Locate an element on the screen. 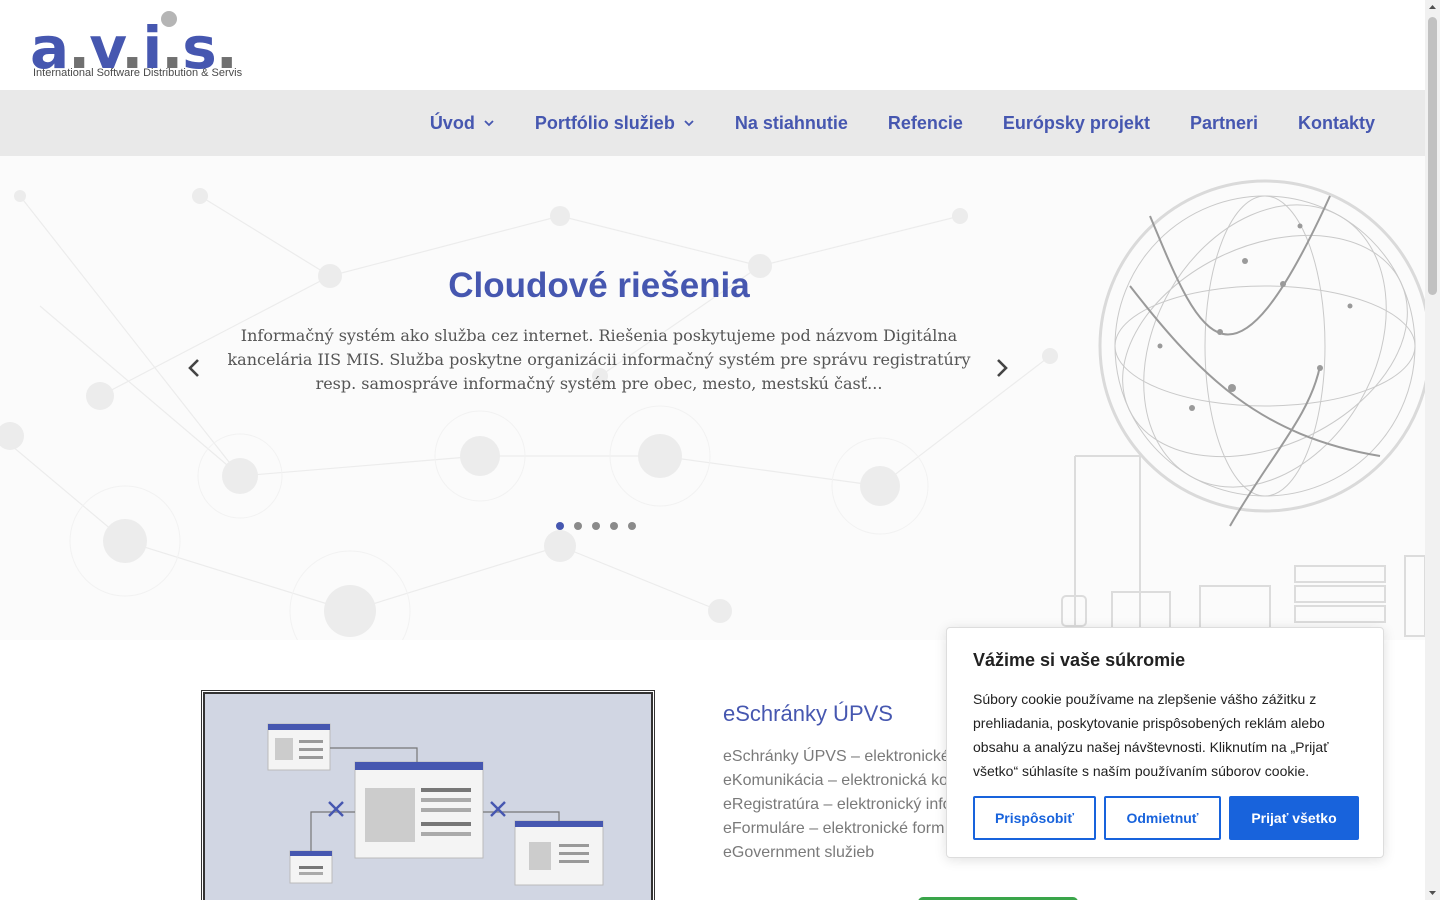 Image resolution: width=1440 pixels, height=900 pixels. logo-dot-icon is located at coordinates (169, 19).